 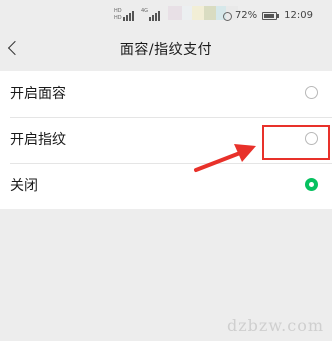 I want to click on option-label: 开启面容, so click(x=38, y=94).